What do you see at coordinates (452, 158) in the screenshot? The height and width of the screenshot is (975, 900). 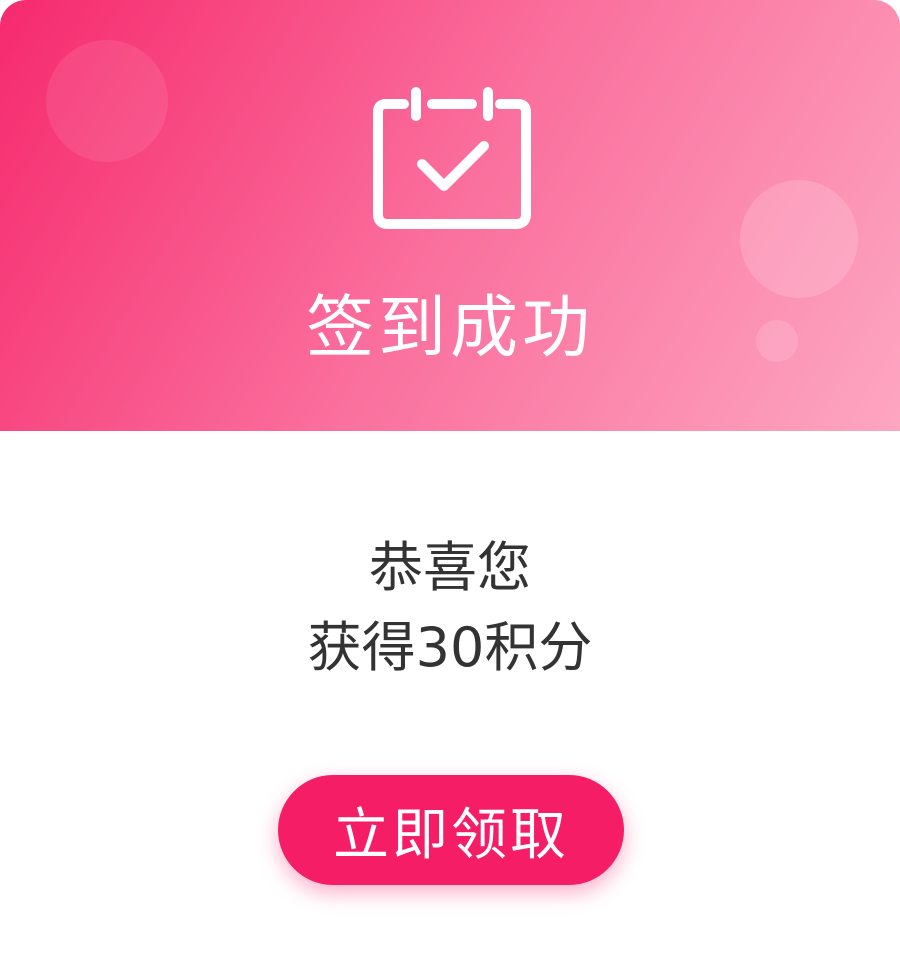 I see `calendar-check-icon` at bounding box center [452, 158].